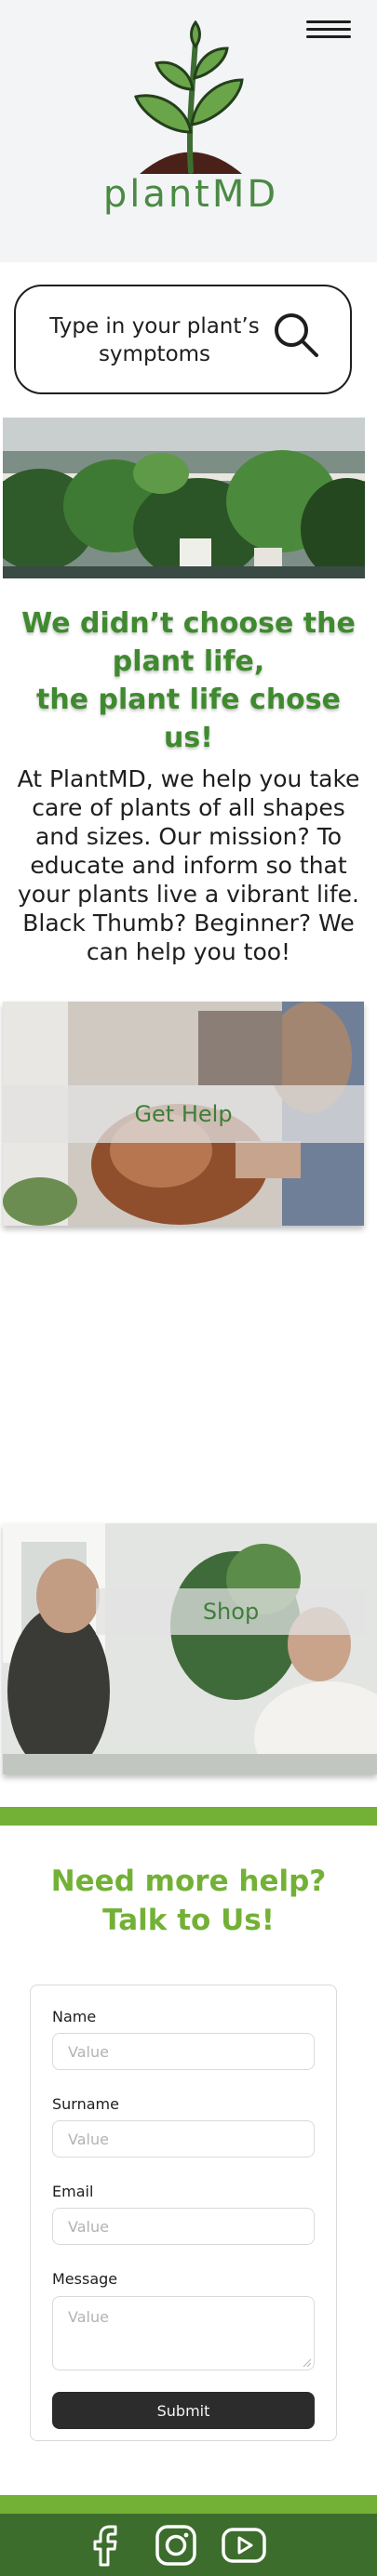 This screenshot has width=377, height=2576. I want to click on headline-line-2: plant life,, so click(188, 661).